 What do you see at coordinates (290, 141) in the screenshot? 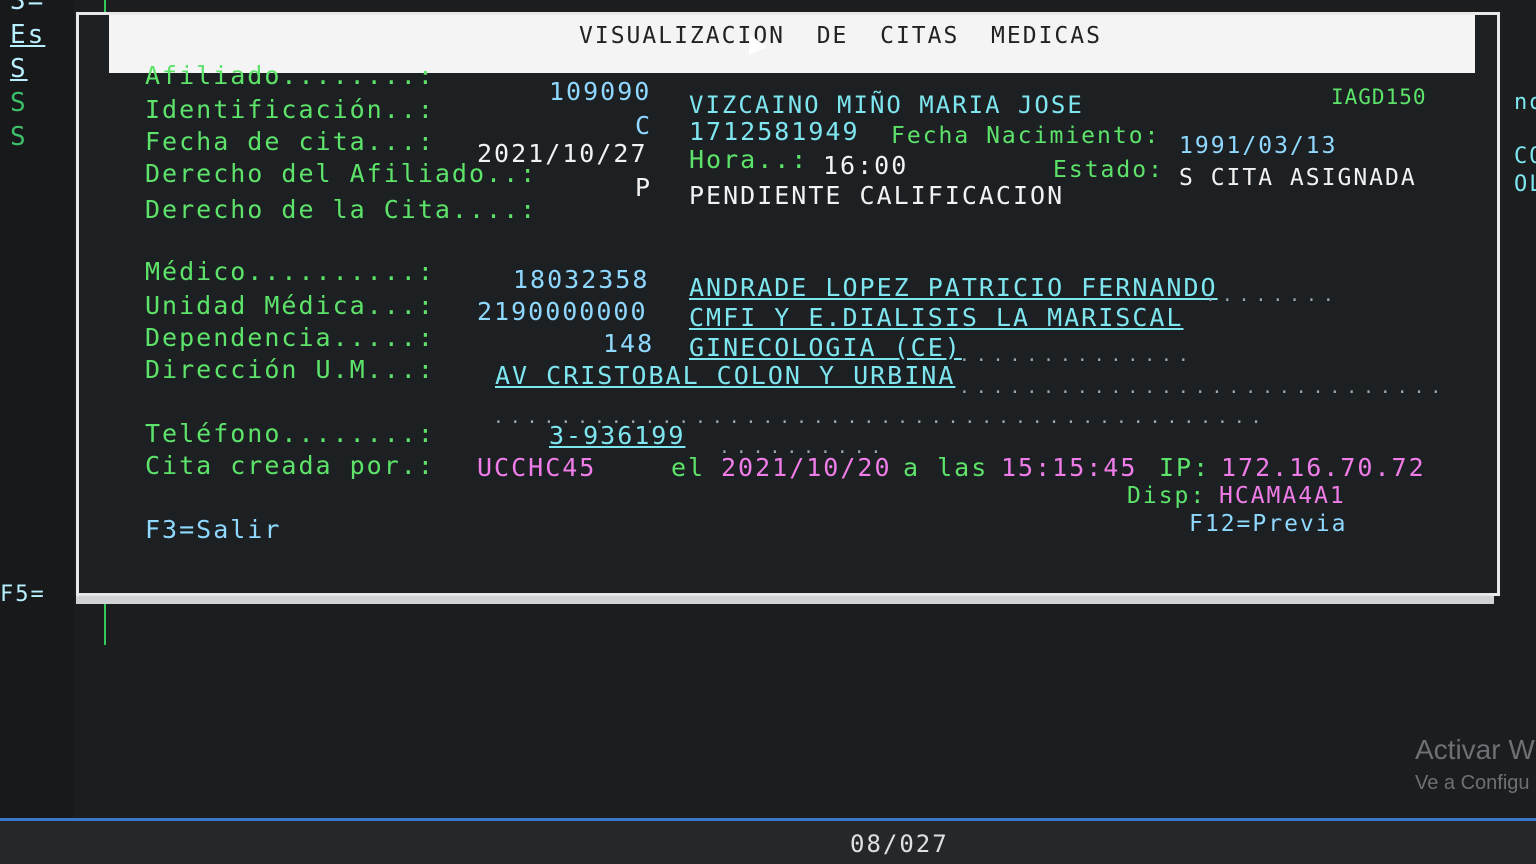
I see `fecha-cita-label: Fecha de cita...:` at bounding box center [290, 141].